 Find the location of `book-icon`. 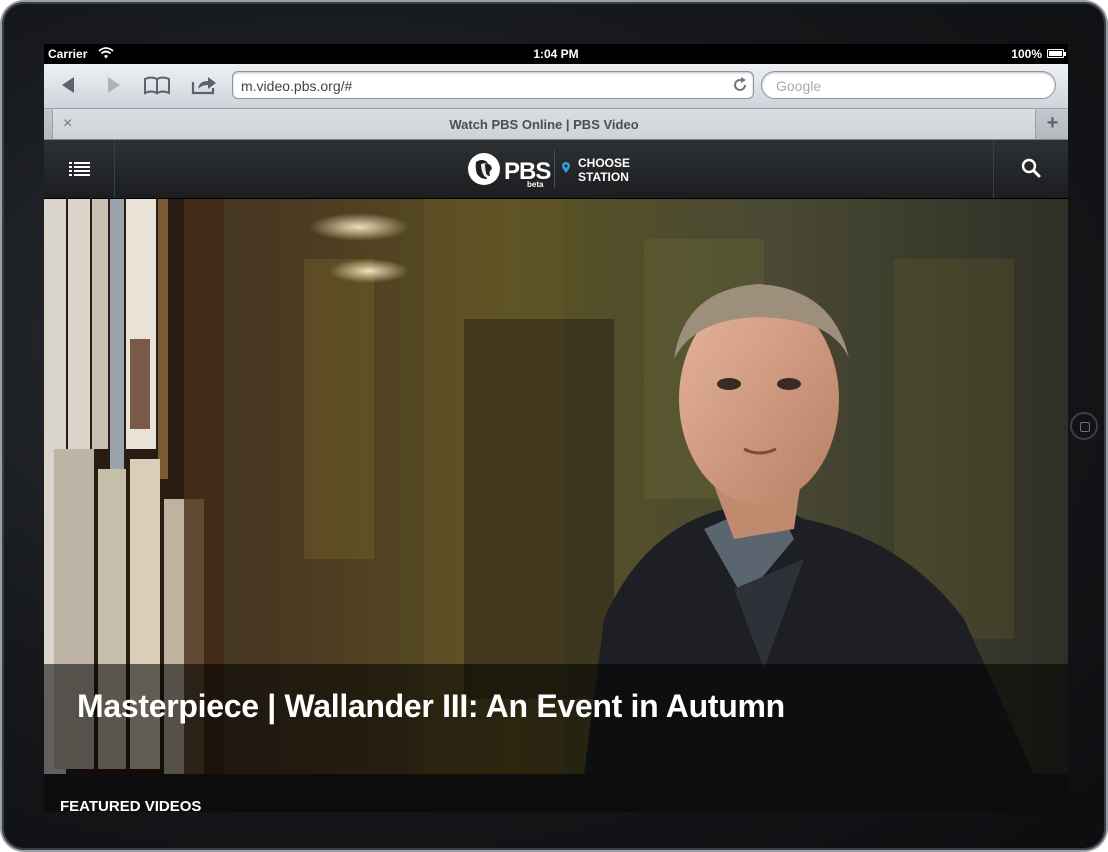

book-icon is located at coordinates (157, 85).